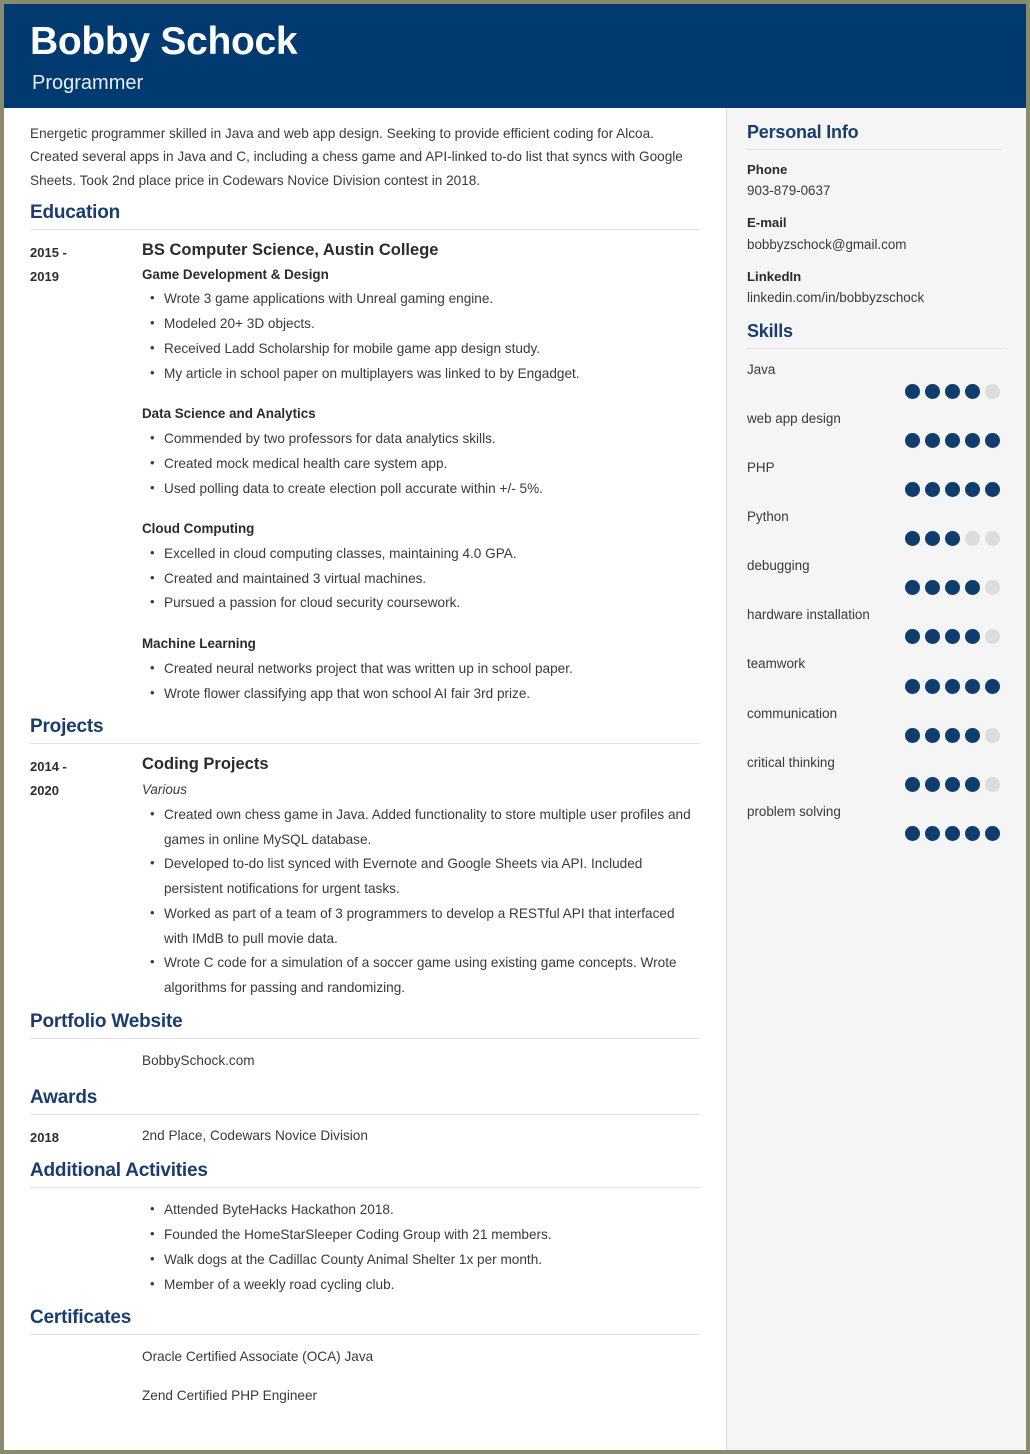  What do you see at coordinates (874, 527) in the screenshot?
I see `skill-row: Python` at bounding box center [874, 527].